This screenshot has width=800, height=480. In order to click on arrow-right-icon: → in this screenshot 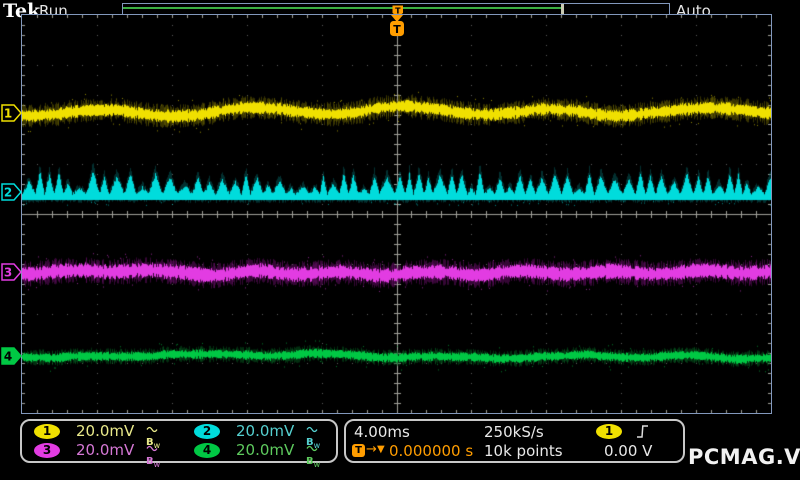, I will do `click(371, 449)`.